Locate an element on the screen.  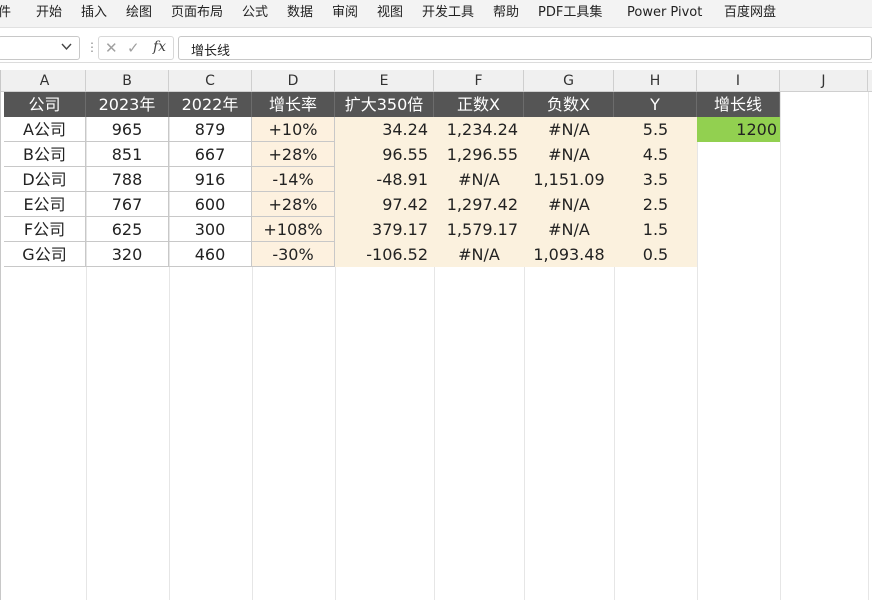
row-header-edge is located at coordinates (0, 335).